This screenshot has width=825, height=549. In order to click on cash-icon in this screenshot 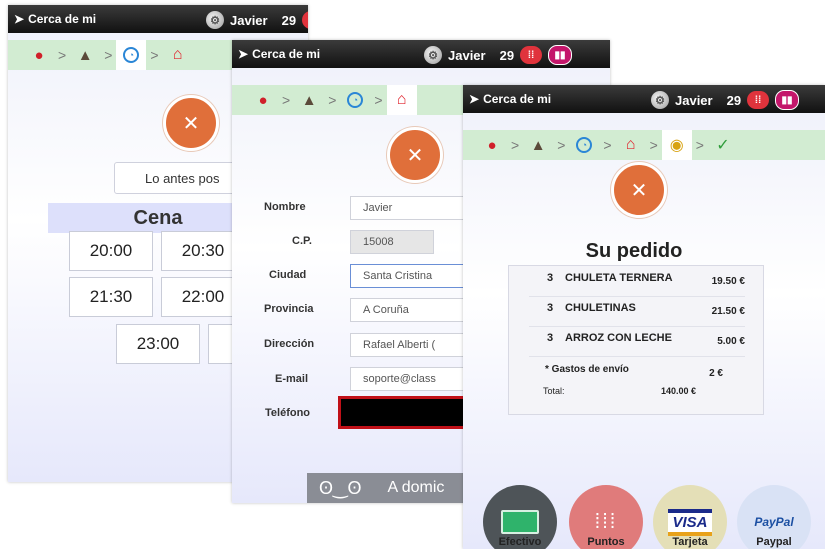, I will do `click(520, 522)`.